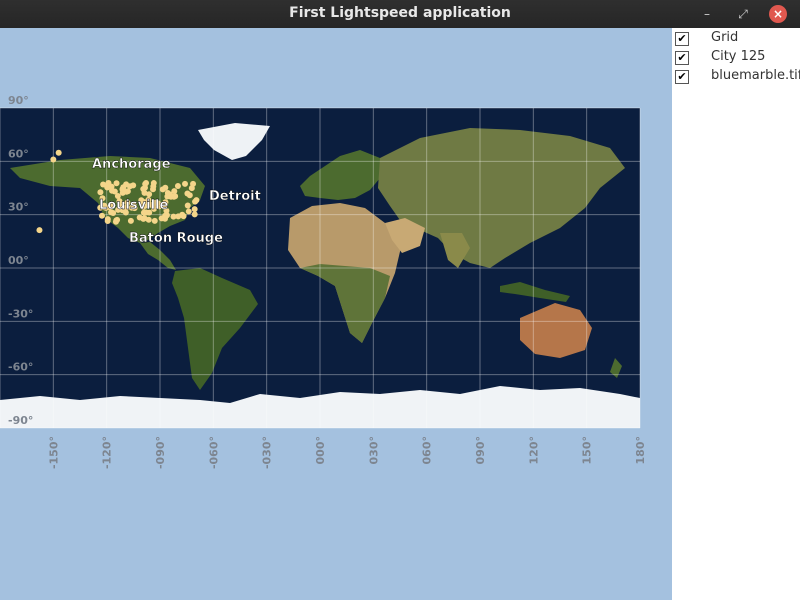 This screenshot has width=800, height=600. I want to click on window-titlebar: First Lightspeed application – ⤢ ×, so click(400, 14).